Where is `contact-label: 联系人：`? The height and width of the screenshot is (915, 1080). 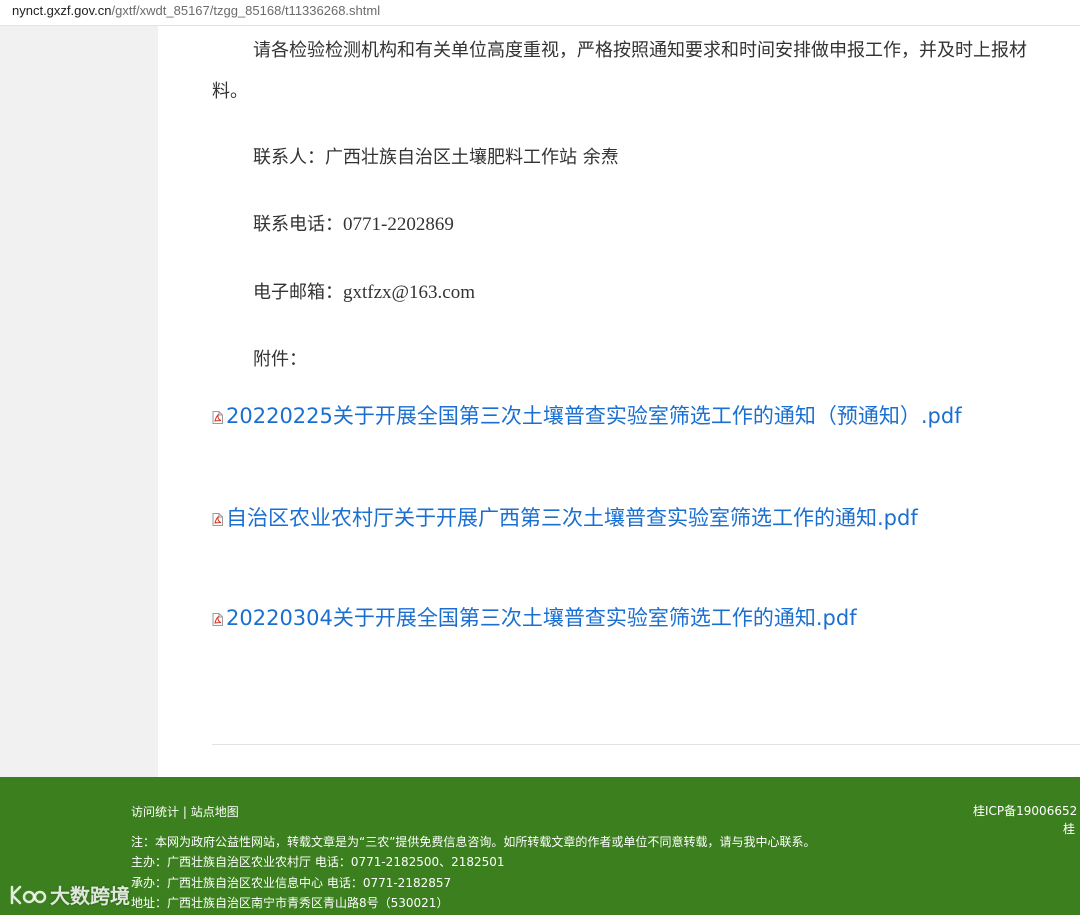
contact-label: 联系人： is located at coordinates (289, 157).